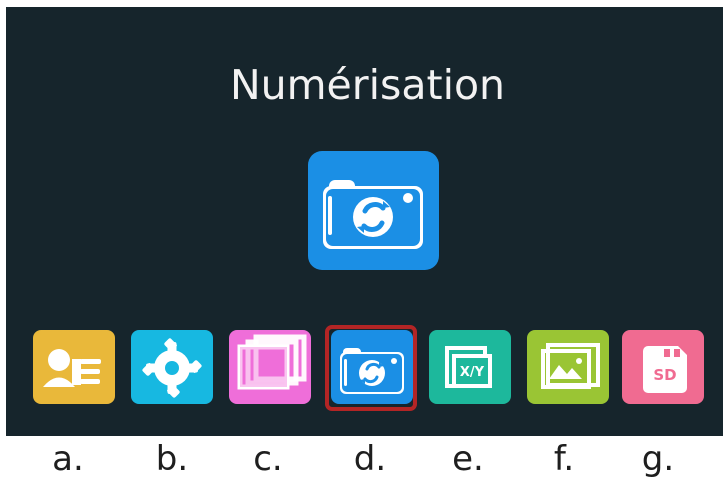  I want to click on gear-icon, so click(172, 368).